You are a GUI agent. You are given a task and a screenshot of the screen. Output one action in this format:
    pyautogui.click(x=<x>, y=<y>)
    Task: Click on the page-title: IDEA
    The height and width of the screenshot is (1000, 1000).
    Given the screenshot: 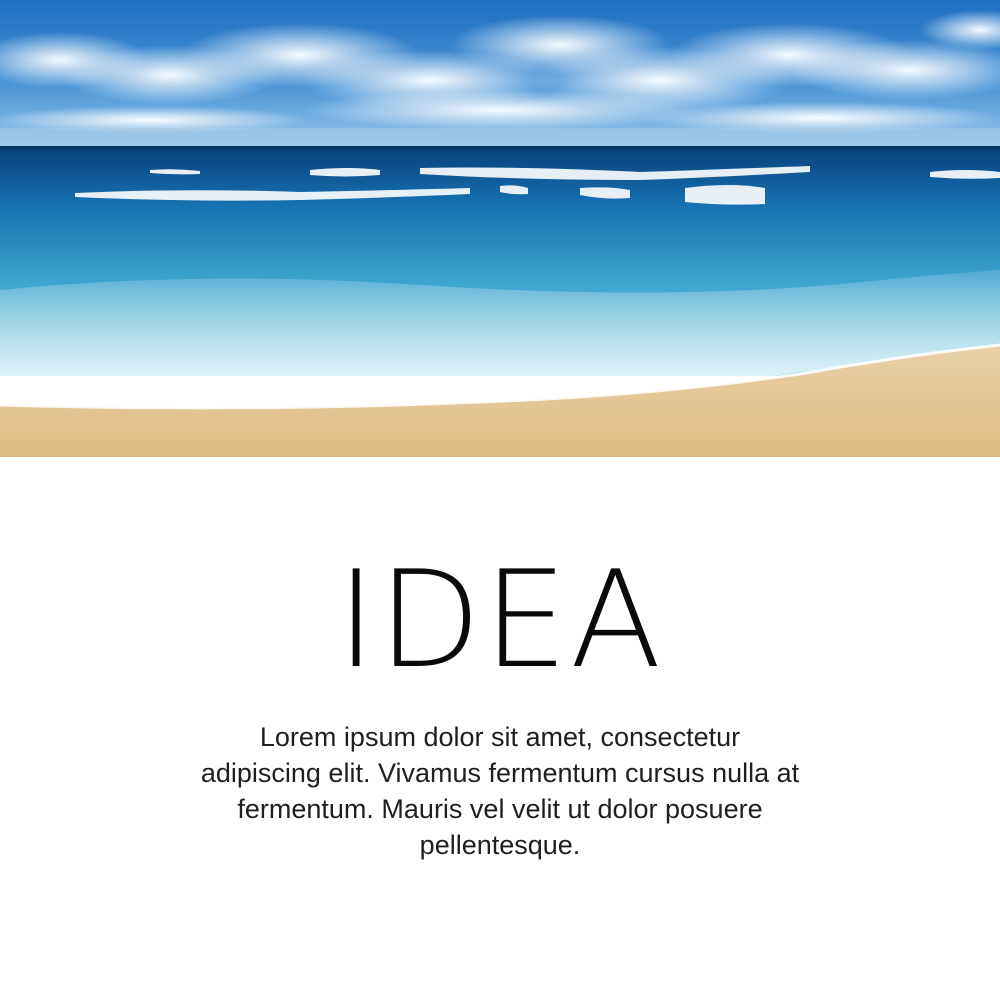 What is the action you would take?
    pyautogui.click(x=500, y=620)
    